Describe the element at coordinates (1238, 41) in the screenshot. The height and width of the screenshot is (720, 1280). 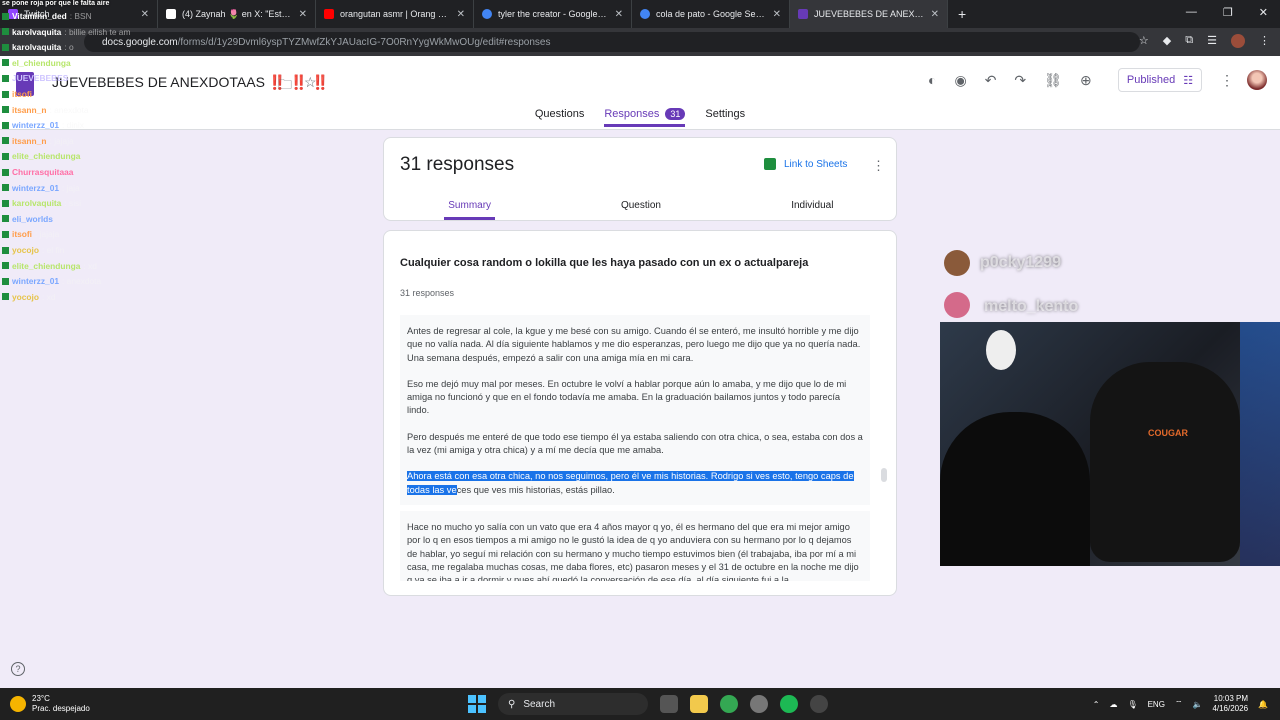
I see `profile-avatar` at that location.